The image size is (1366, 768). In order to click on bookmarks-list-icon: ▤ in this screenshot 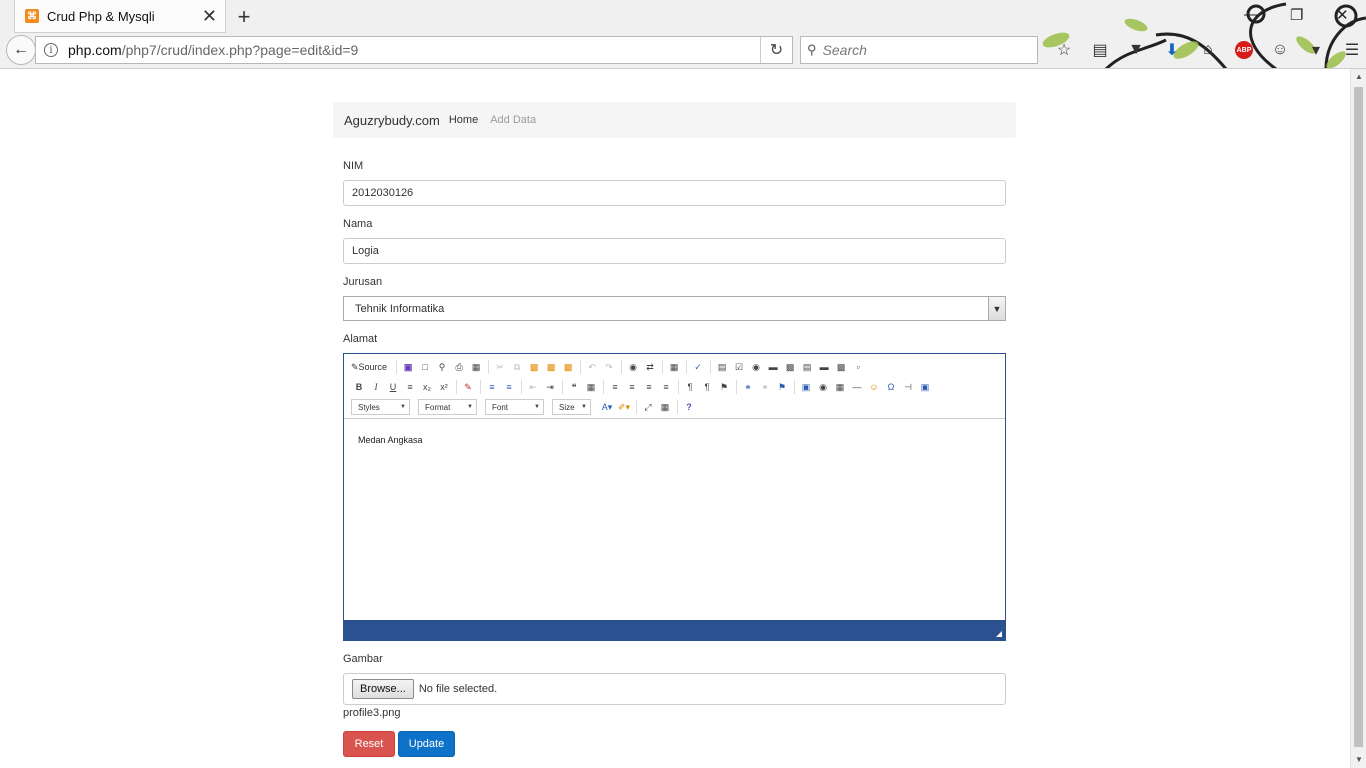, I will do `click(1100, 50)`.